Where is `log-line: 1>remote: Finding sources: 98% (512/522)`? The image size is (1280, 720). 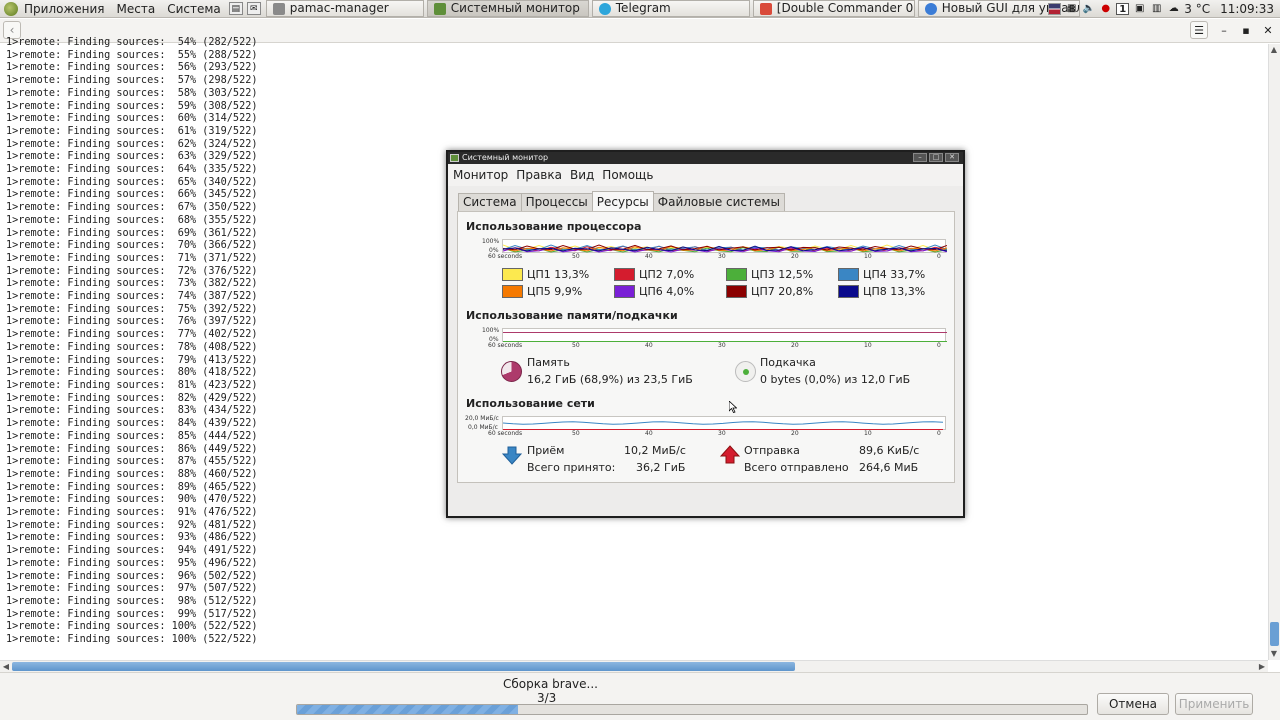
log-line: 1>remote: Finding sources: 98% (512/522) is located at coordinates (132, 601).